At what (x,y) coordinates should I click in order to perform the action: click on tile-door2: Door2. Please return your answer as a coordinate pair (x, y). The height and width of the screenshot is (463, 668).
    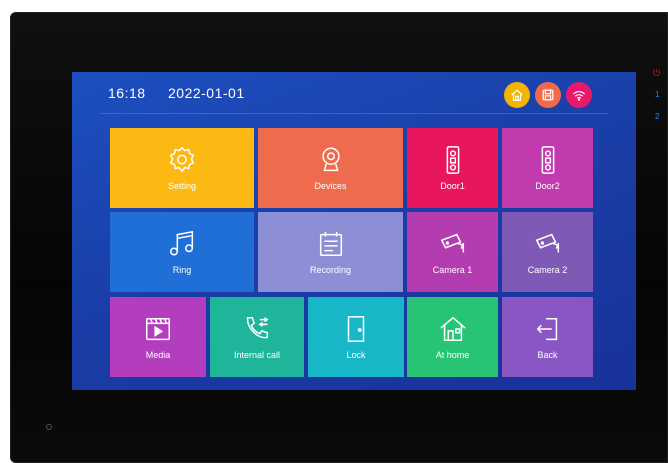
    Looking at the image, I should click on (547, 168).